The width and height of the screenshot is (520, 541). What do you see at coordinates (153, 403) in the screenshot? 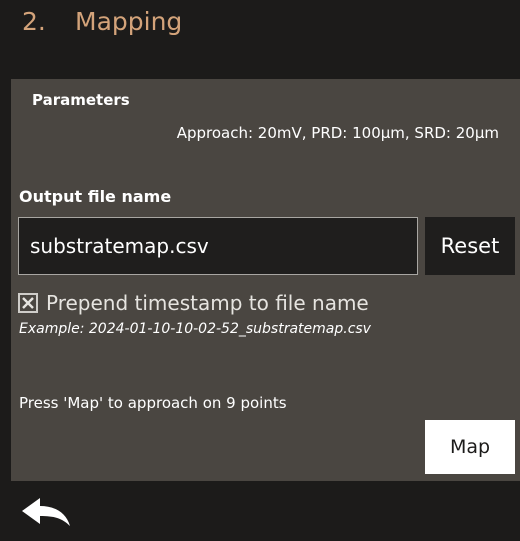
I see `map-hint-text: Press 'Map' to approach on 9 points` at bounding box center [153, 403].